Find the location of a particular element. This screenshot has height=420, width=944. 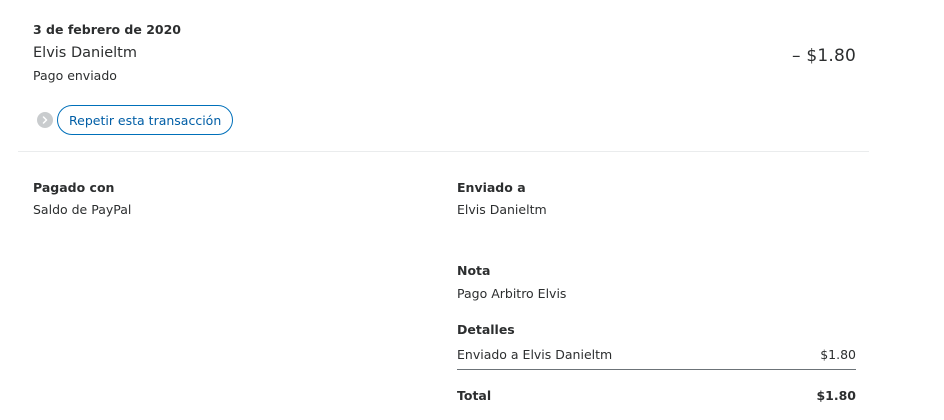

chevron-right-icon-svg is located at coordinates (45, 120).